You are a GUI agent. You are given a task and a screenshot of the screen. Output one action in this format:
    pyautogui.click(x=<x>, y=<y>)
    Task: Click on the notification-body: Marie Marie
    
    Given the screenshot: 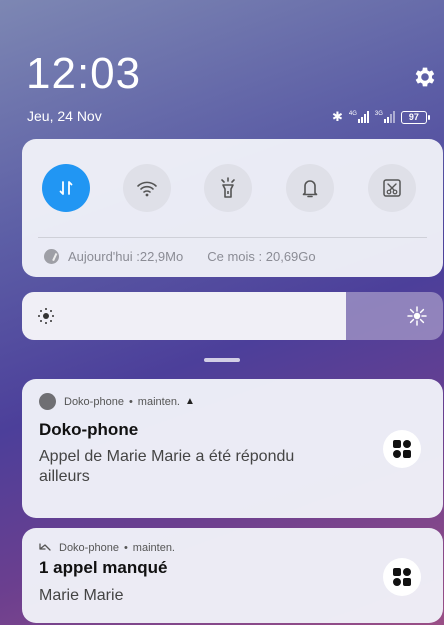 What is the action you would take?
    pyautogui.click(x=81, y=595)
    